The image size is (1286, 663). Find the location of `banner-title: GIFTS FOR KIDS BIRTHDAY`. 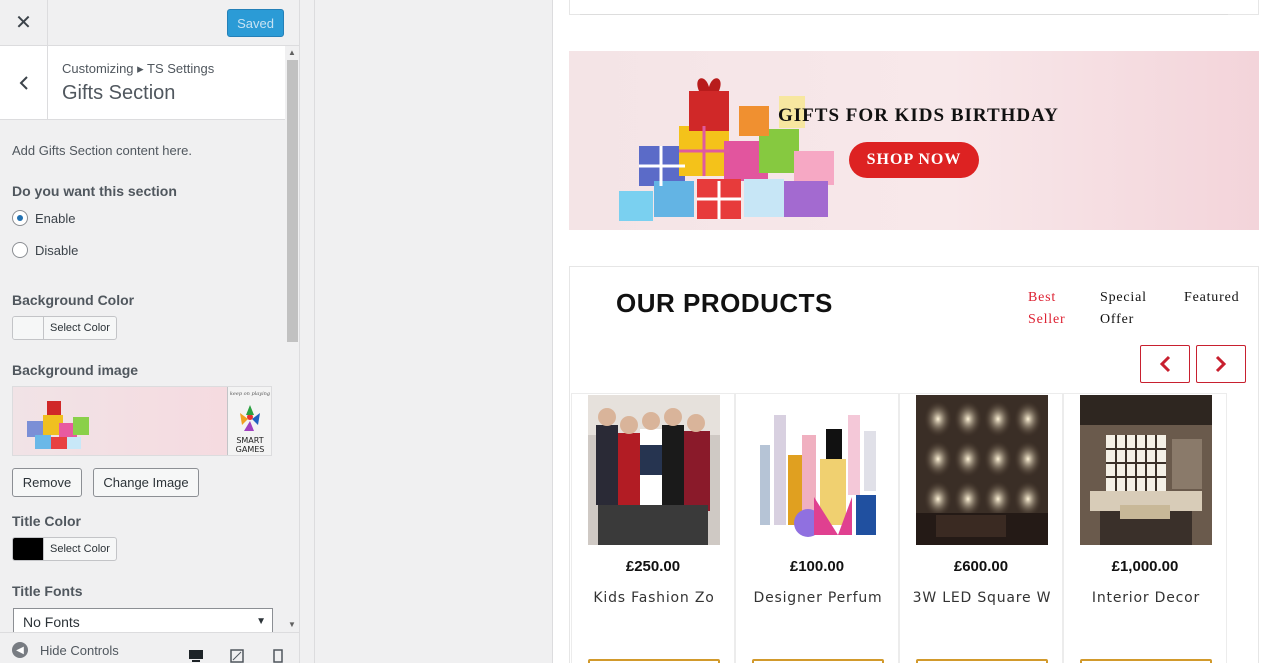

banner-title: GIFTS FOR KIDS BIRTHDAY is located at coordinates (918, 115).